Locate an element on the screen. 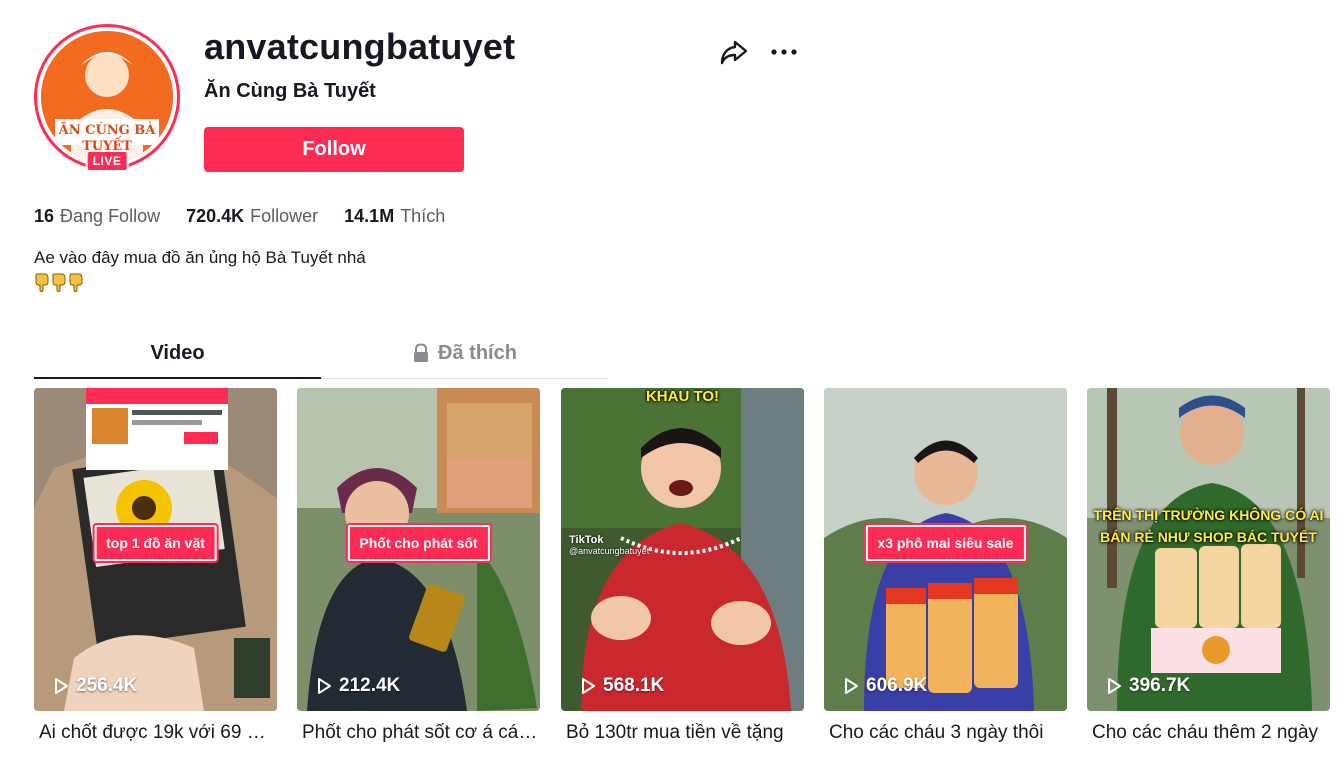  view-count-value: 256.4K is located at coordinates (107, 685).